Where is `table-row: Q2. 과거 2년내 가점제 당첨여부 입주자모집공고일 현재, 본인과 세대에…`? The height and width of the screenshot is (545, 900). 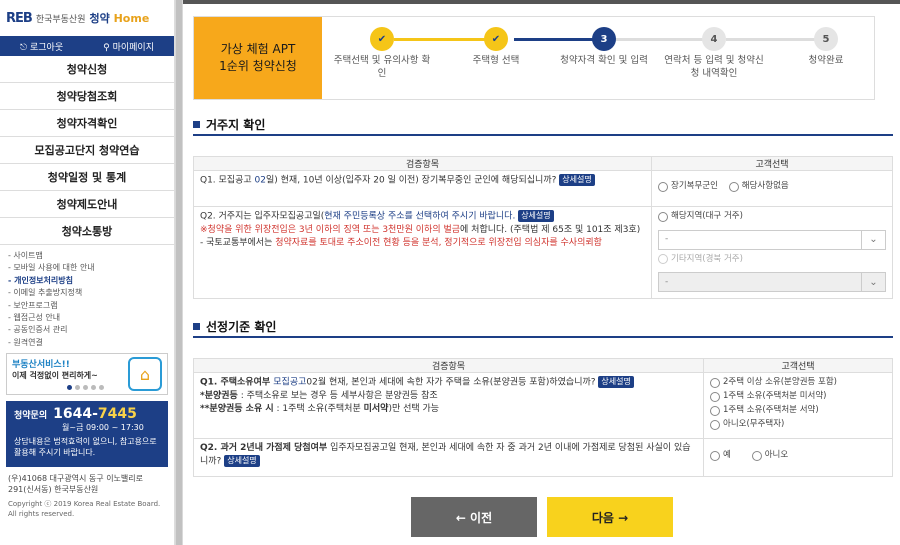
table-row: Q2. 과거 2년내 가점제 당첨여부 입주자모집공고일 현재, 본인과 세대에… is located at coordinates (543, 457).